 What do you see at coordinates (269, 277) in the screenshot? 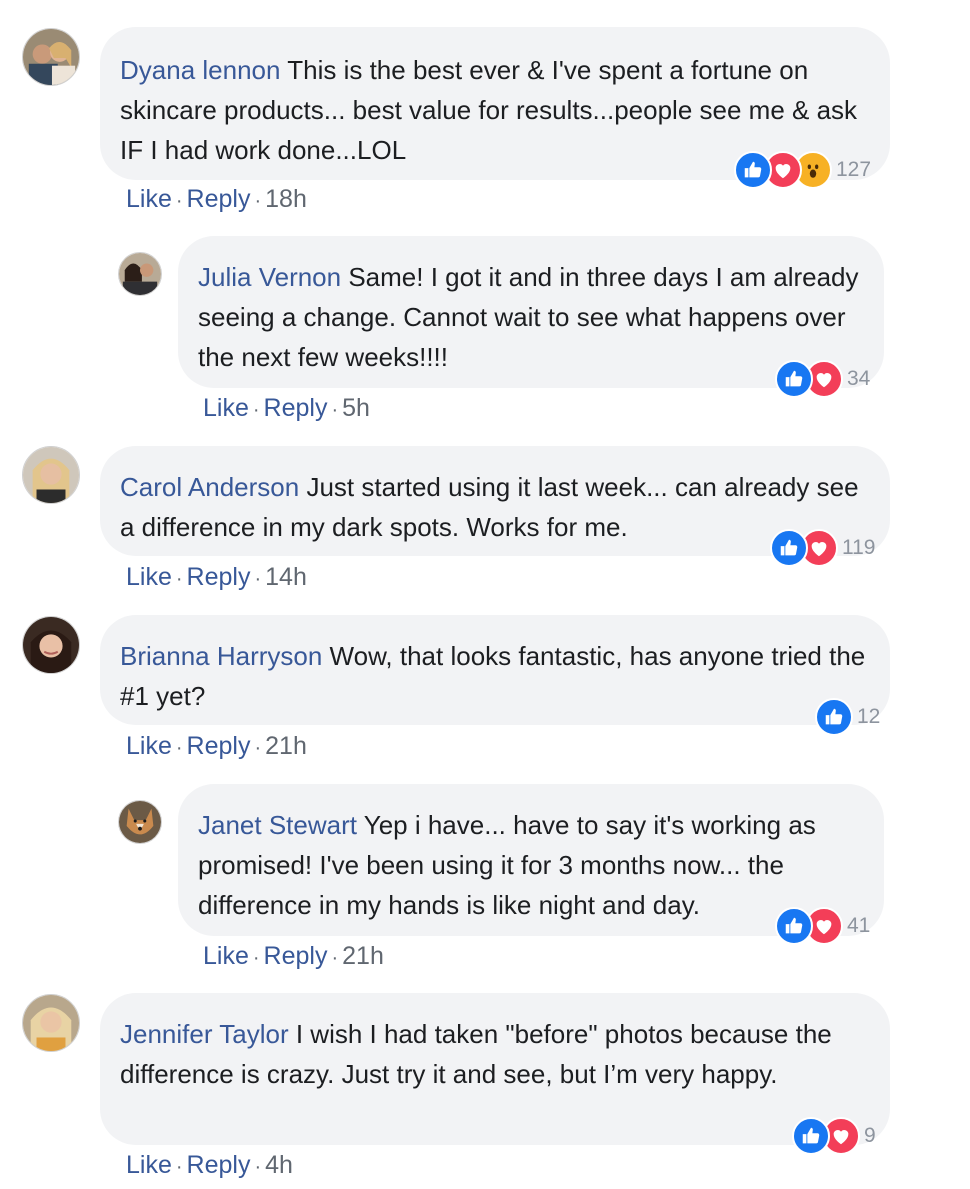
I see `comment-author: Julia Vernon` at bounding box center [269, 277].